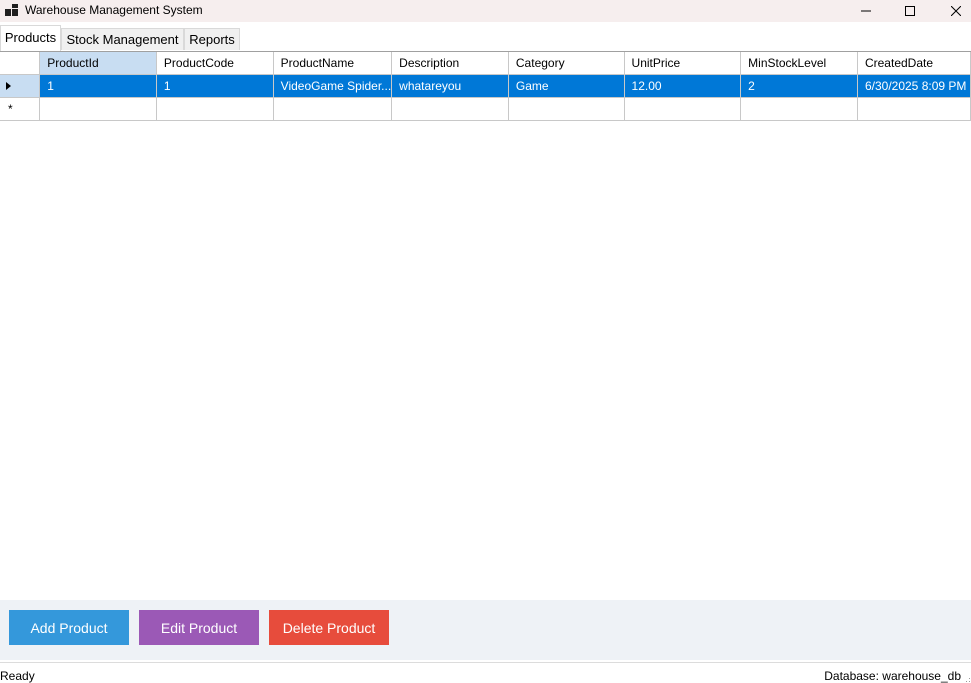  What do you see at coordinates (11, 10) in the screenshot?
I see `app-icon` at bounding box center [11, 10].